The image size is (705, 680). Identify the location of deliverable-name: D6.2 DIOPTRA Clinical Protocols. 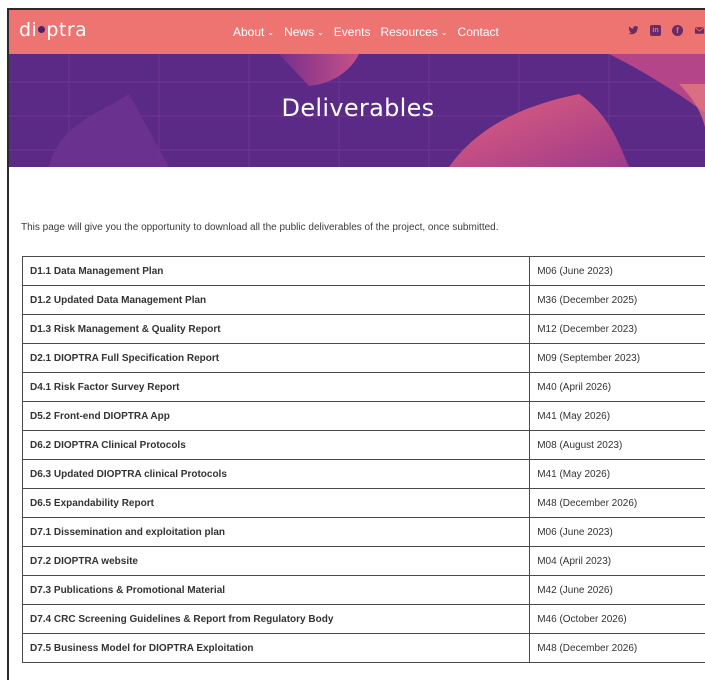
(276, 445).